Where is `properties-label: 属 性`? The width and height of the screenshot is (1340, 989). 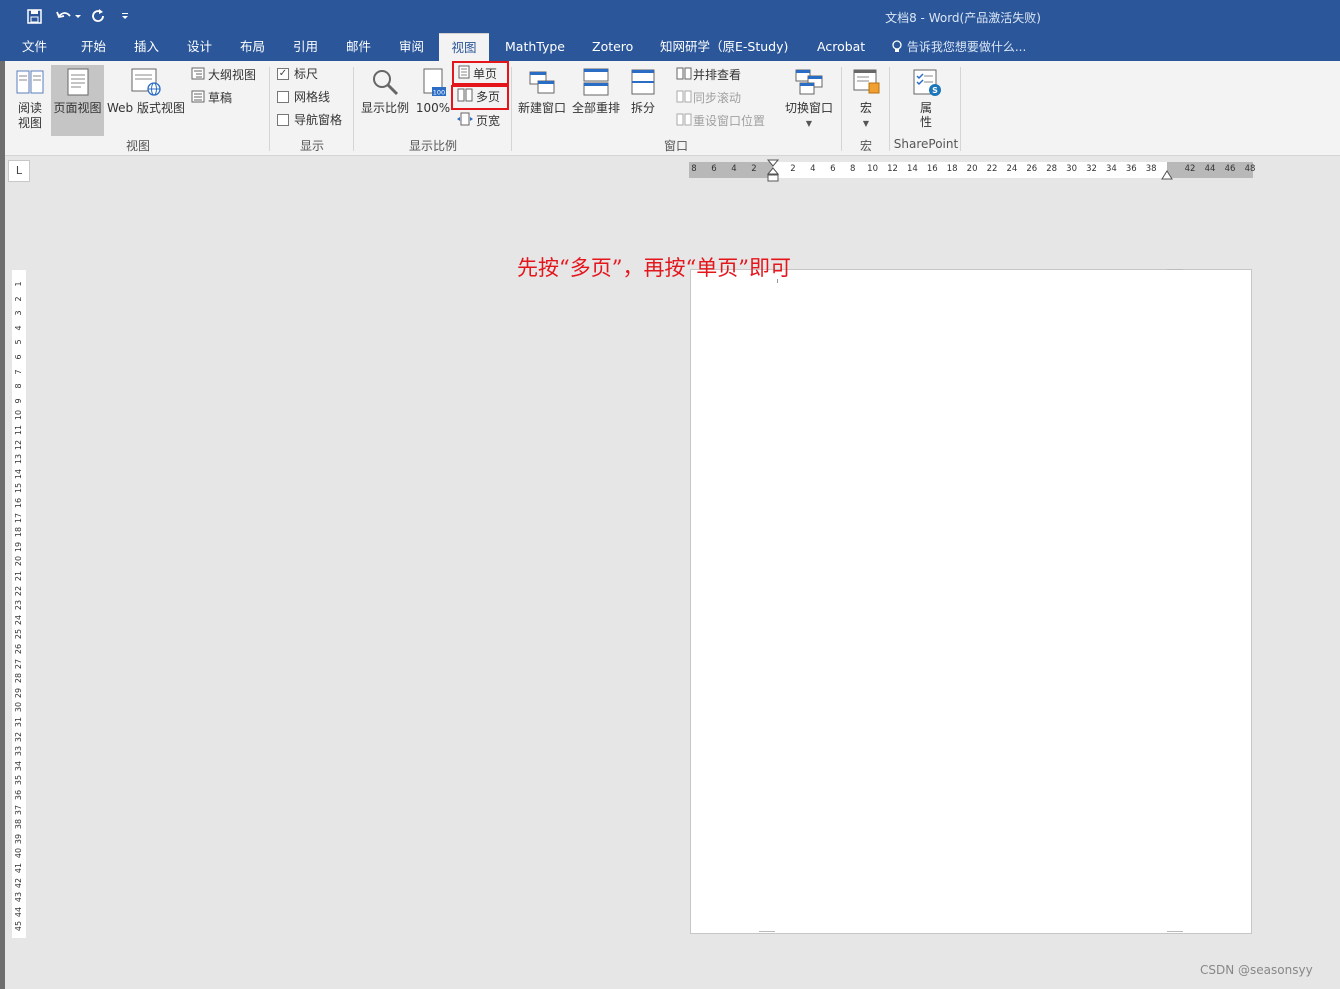
properties-label: 属 性 is located at coordinates (925, 115).